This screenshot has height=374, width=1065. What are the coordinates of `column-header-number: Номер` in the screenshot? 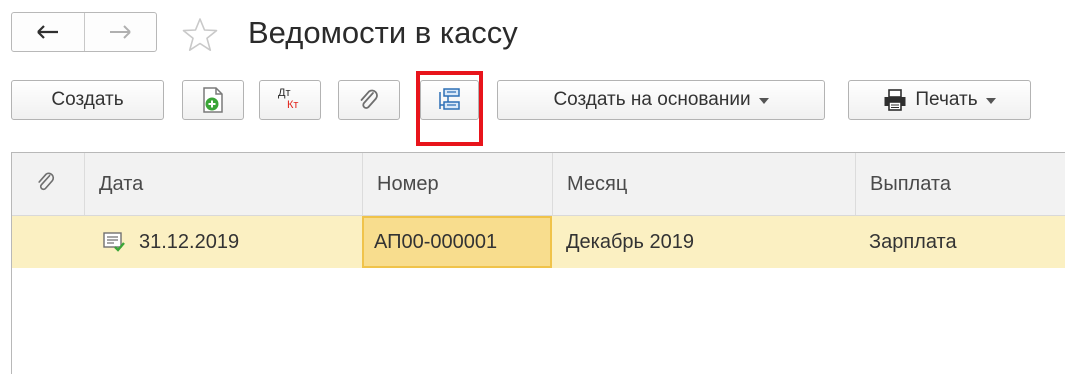 It's located at (457, 184).